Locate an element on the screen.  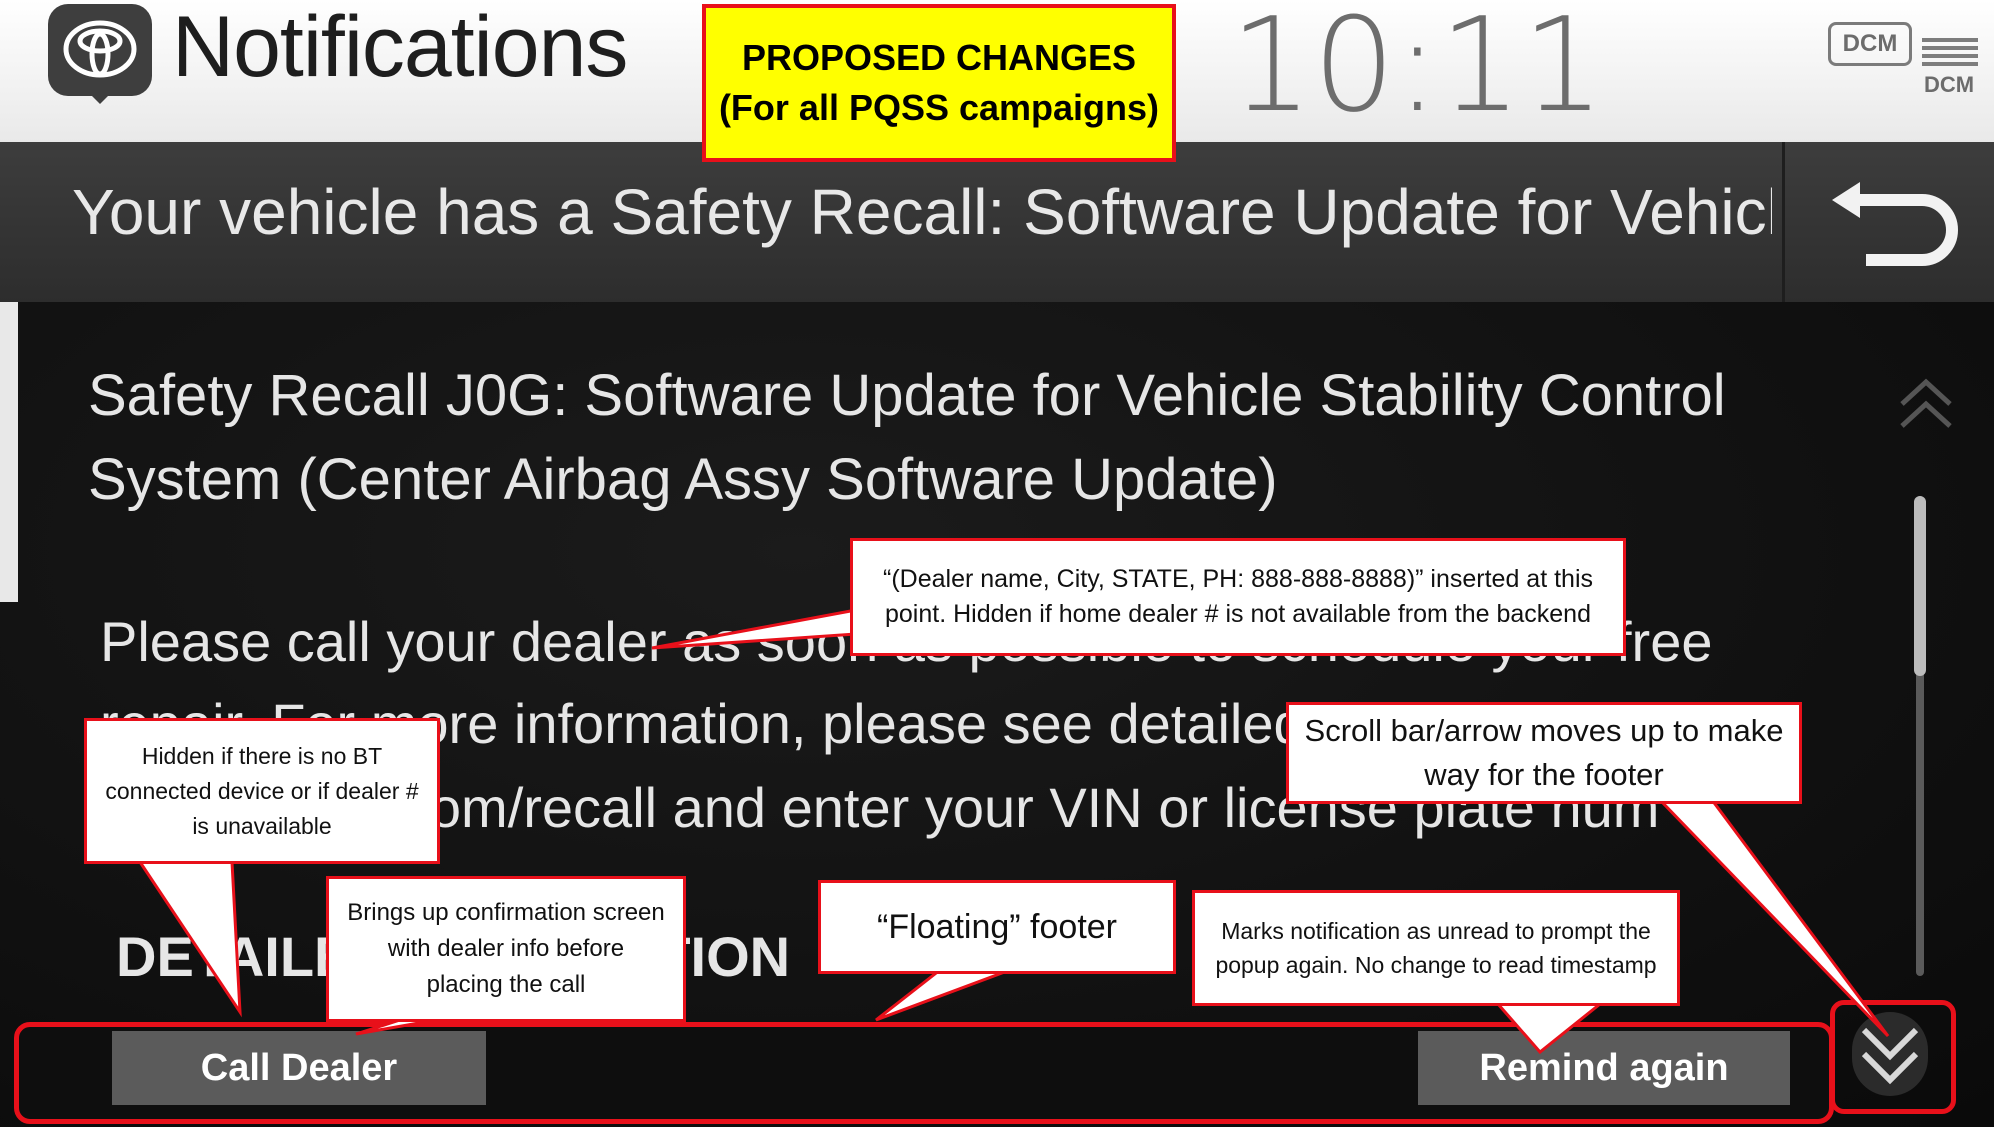
callout-text: “Floating” footer is located at coordinates (997, 926).